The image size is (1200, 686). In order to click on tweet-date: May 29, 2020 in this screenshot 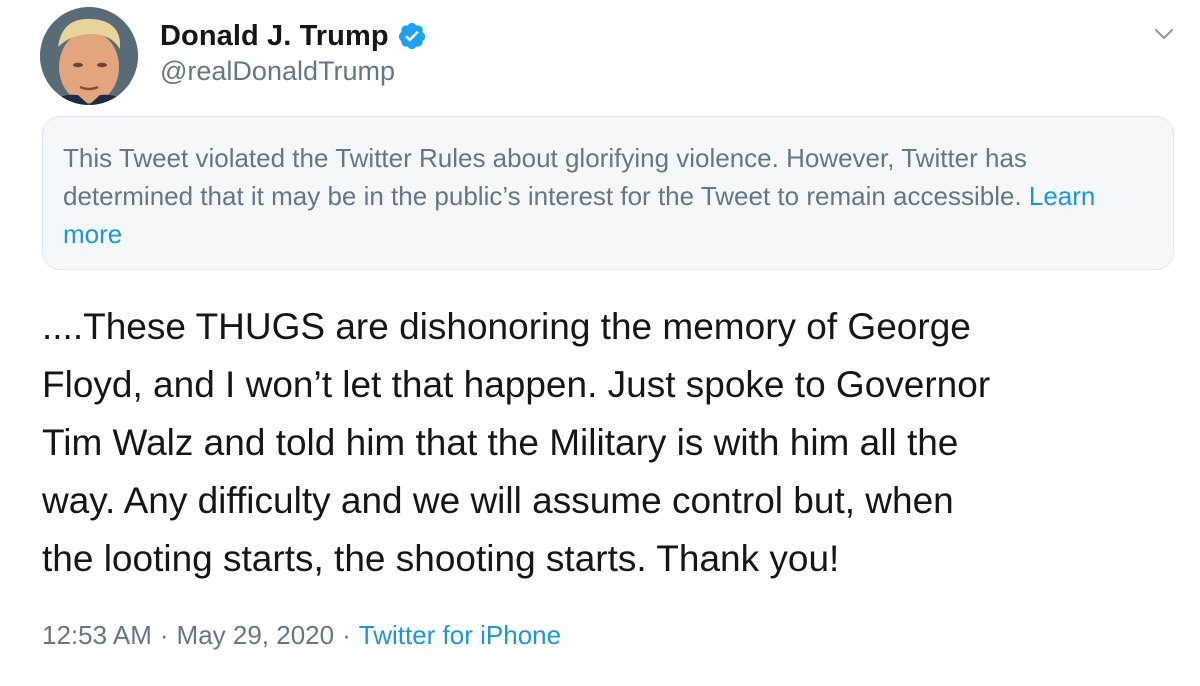, I will do `click(256, 635)`.